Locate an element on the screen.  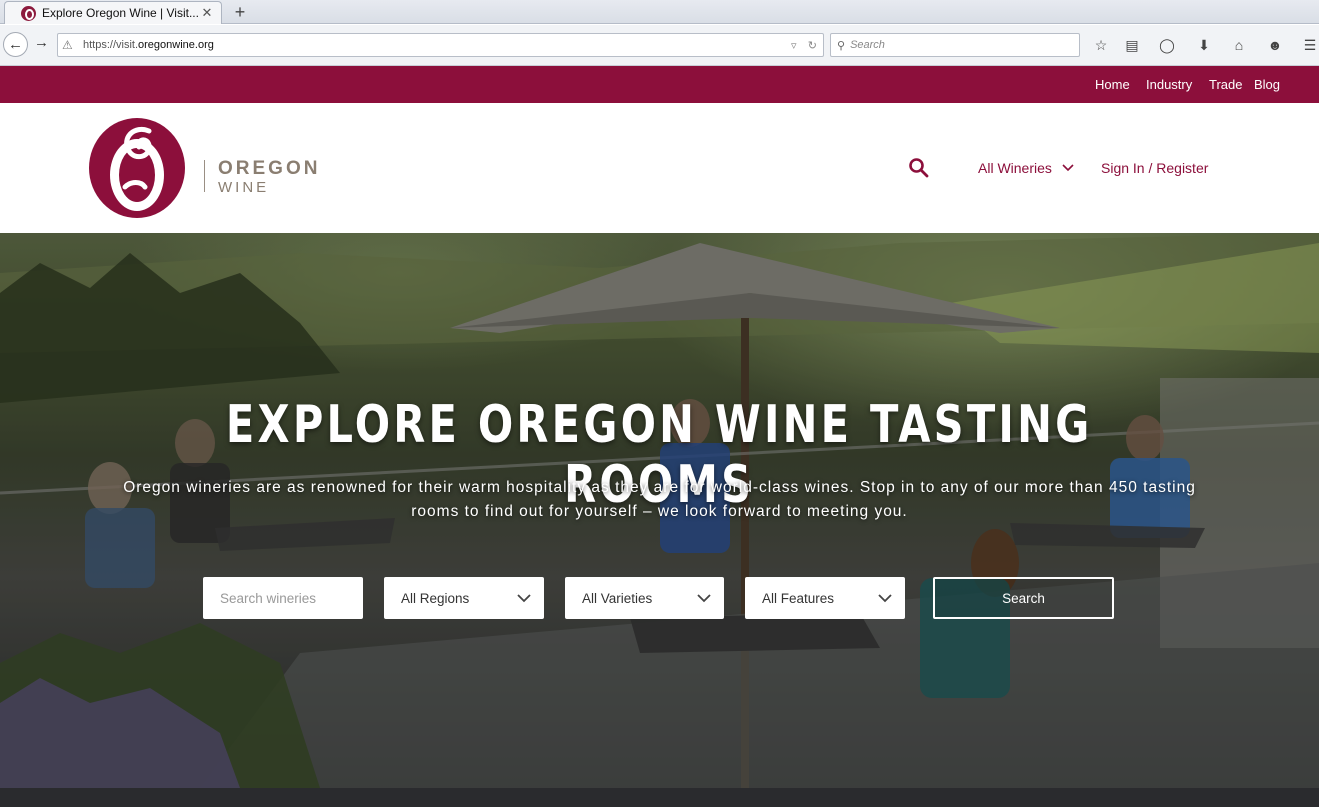
site-top-bar: Home Industry Trade Blog is located at coordinates (659, 84).